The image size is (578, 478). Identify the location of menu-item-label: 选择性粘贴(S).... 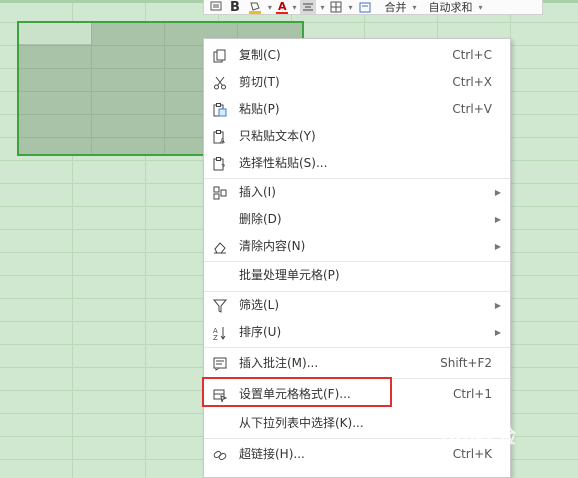
(283, 163).